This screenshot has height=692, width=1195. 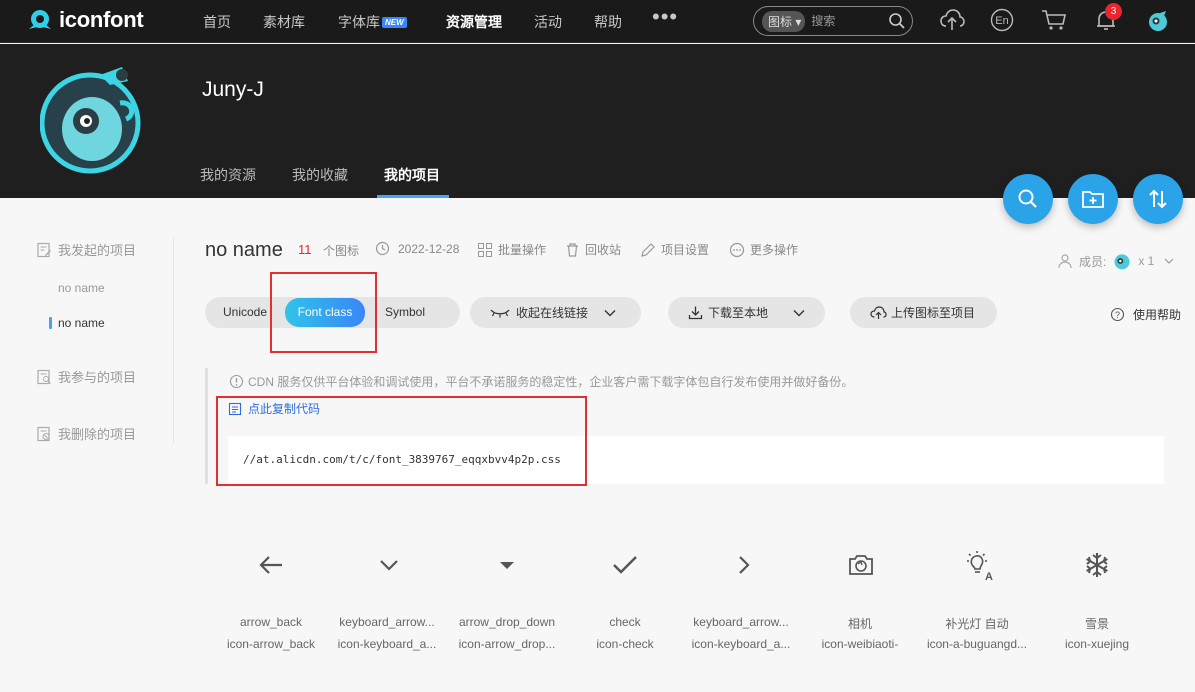 What do you see at coordinates (271, 566) in the screenshot?
I see `glyph-arrow-back-icon` at bounding box center [271, 566].